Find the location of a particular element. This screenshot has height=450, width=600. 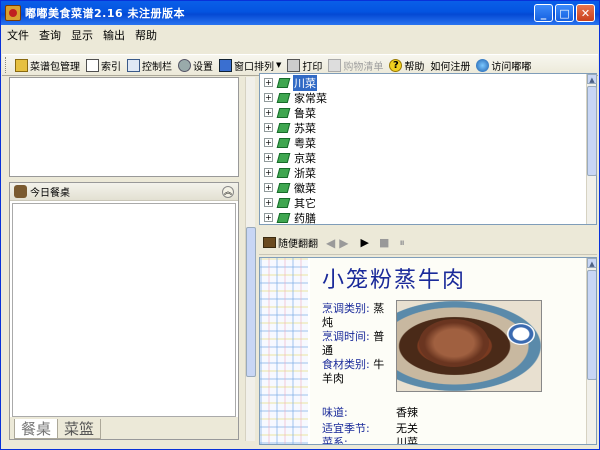

pause-button: ⏸ is located at coordinates (402, 243).